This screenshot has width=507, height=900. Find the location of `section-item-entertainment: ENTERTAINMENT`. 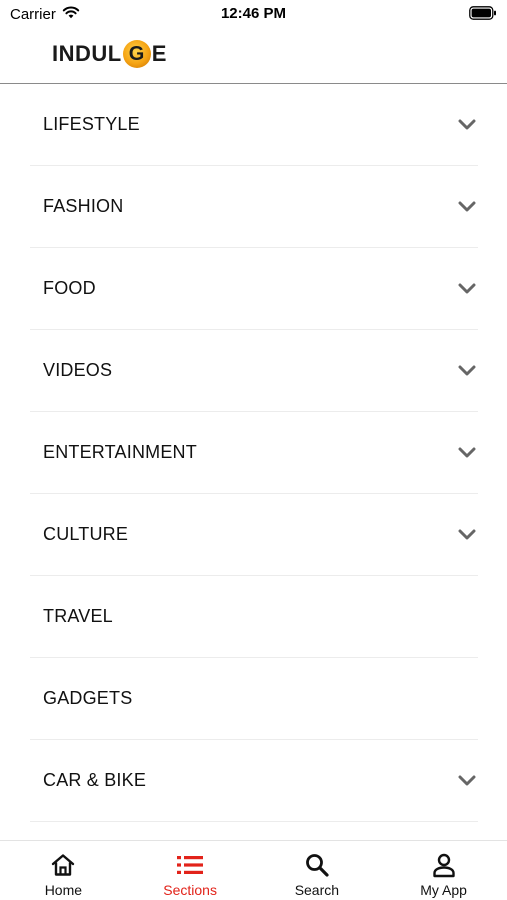

section-item-entertainment: ENTERTAINMENT is located at coordinates (254, 453).